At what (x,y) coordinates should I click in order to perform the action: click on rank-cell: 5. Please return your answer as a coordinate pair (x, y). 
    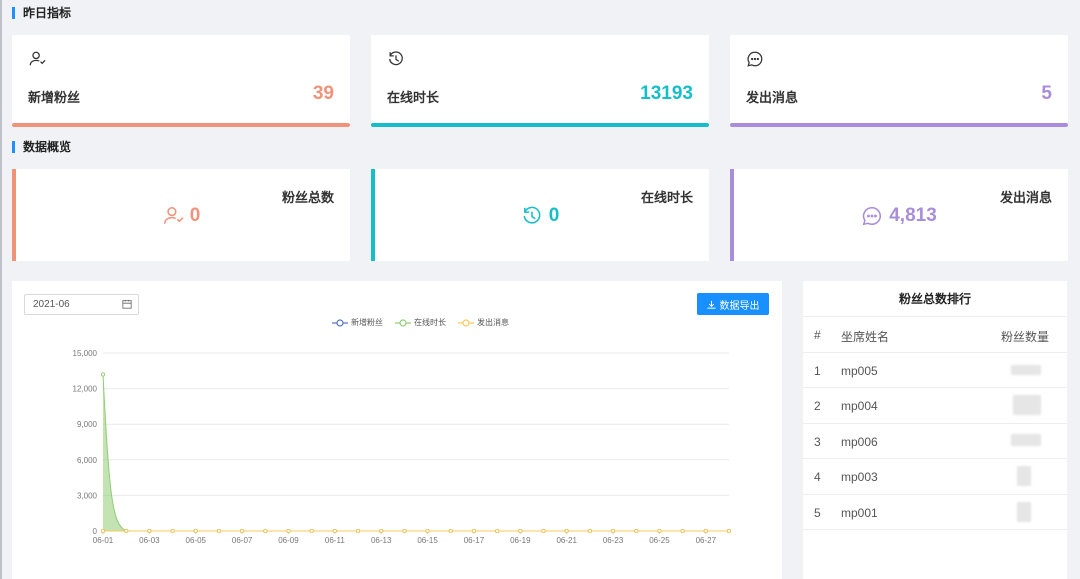
    Looking at the image, I should click on (817, 512).